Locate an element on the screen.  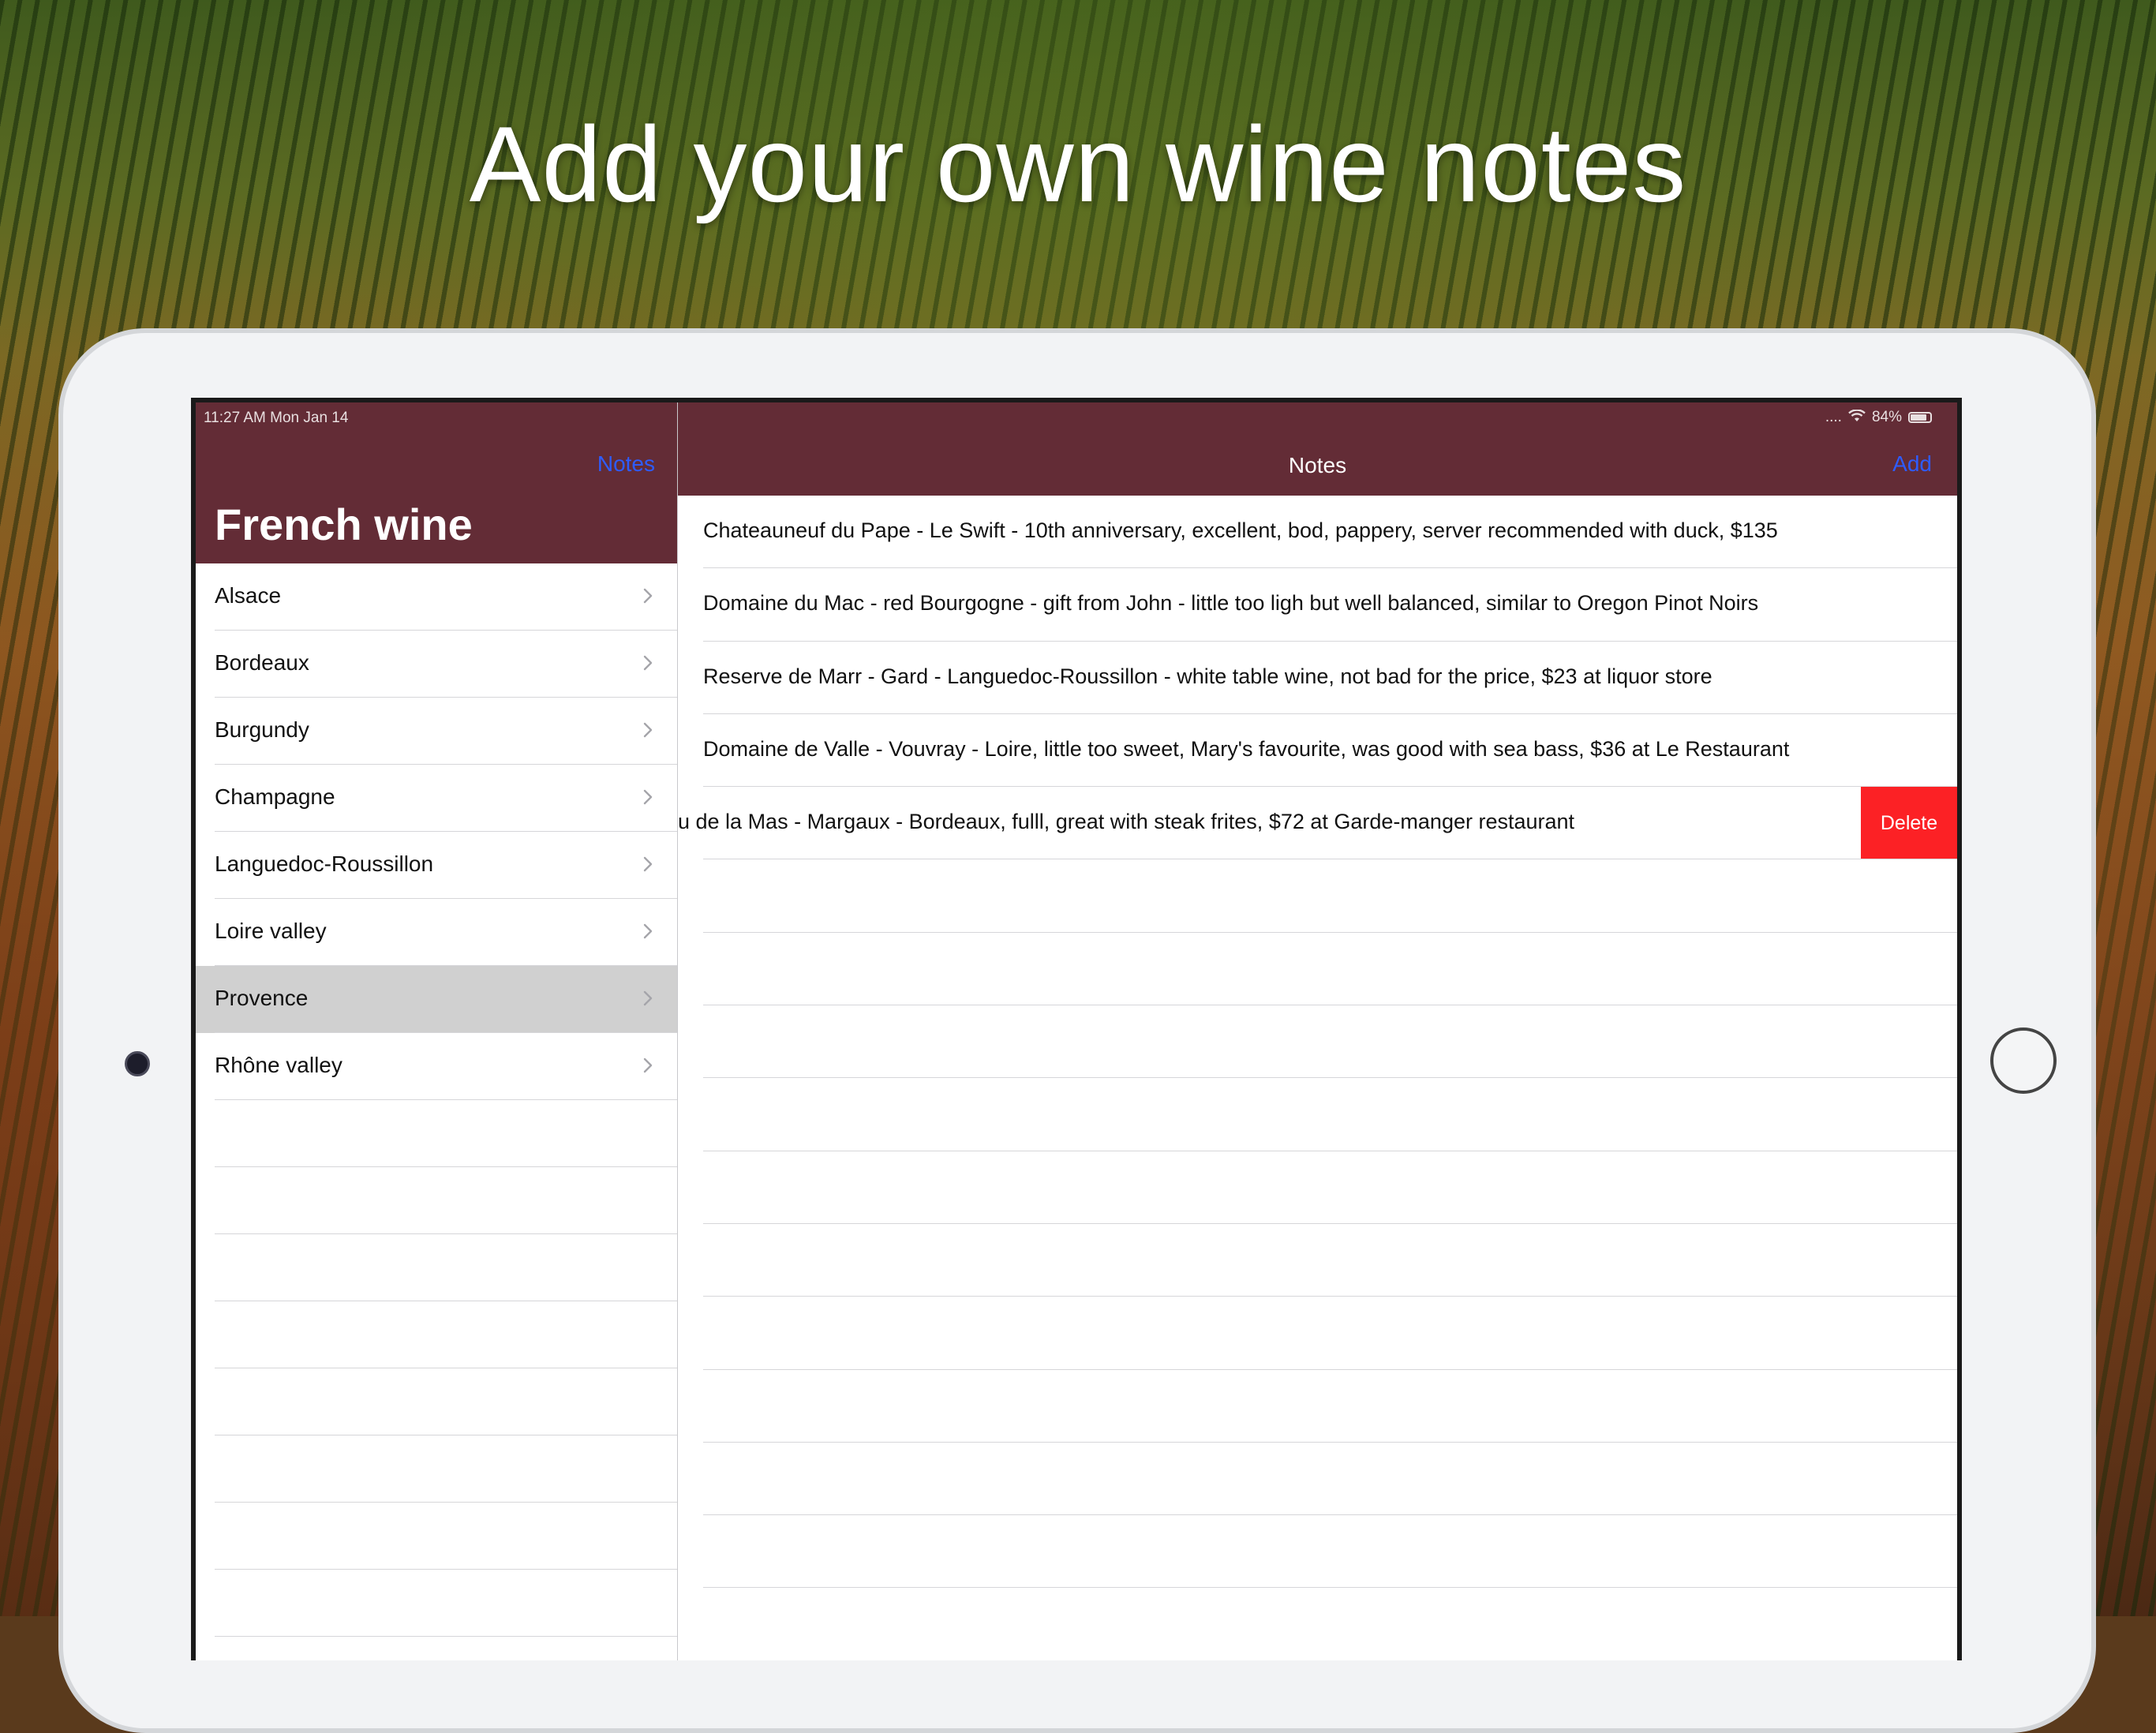
notes-title: Notes is located at coordinates (1317, 465).